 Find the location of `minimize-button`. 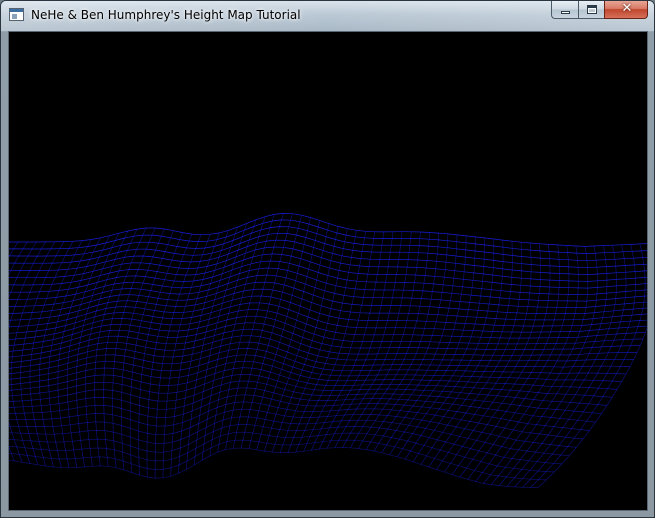

minimize-button is located at coordinates (564, 10).